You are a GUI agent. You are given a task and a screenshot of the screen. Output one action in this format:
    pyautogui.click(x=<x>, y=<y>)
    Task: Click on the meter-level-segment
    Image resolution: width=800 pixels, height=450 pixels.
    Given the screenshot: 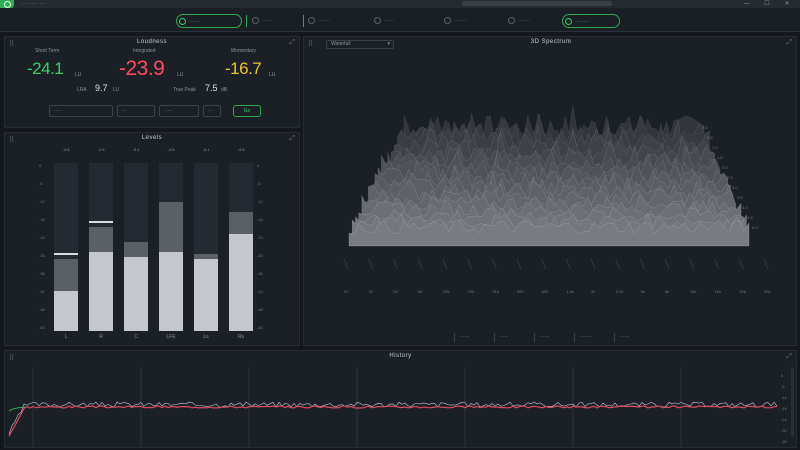 What is the action you would take?
    pyautogui.click(x=136, y=294)
    